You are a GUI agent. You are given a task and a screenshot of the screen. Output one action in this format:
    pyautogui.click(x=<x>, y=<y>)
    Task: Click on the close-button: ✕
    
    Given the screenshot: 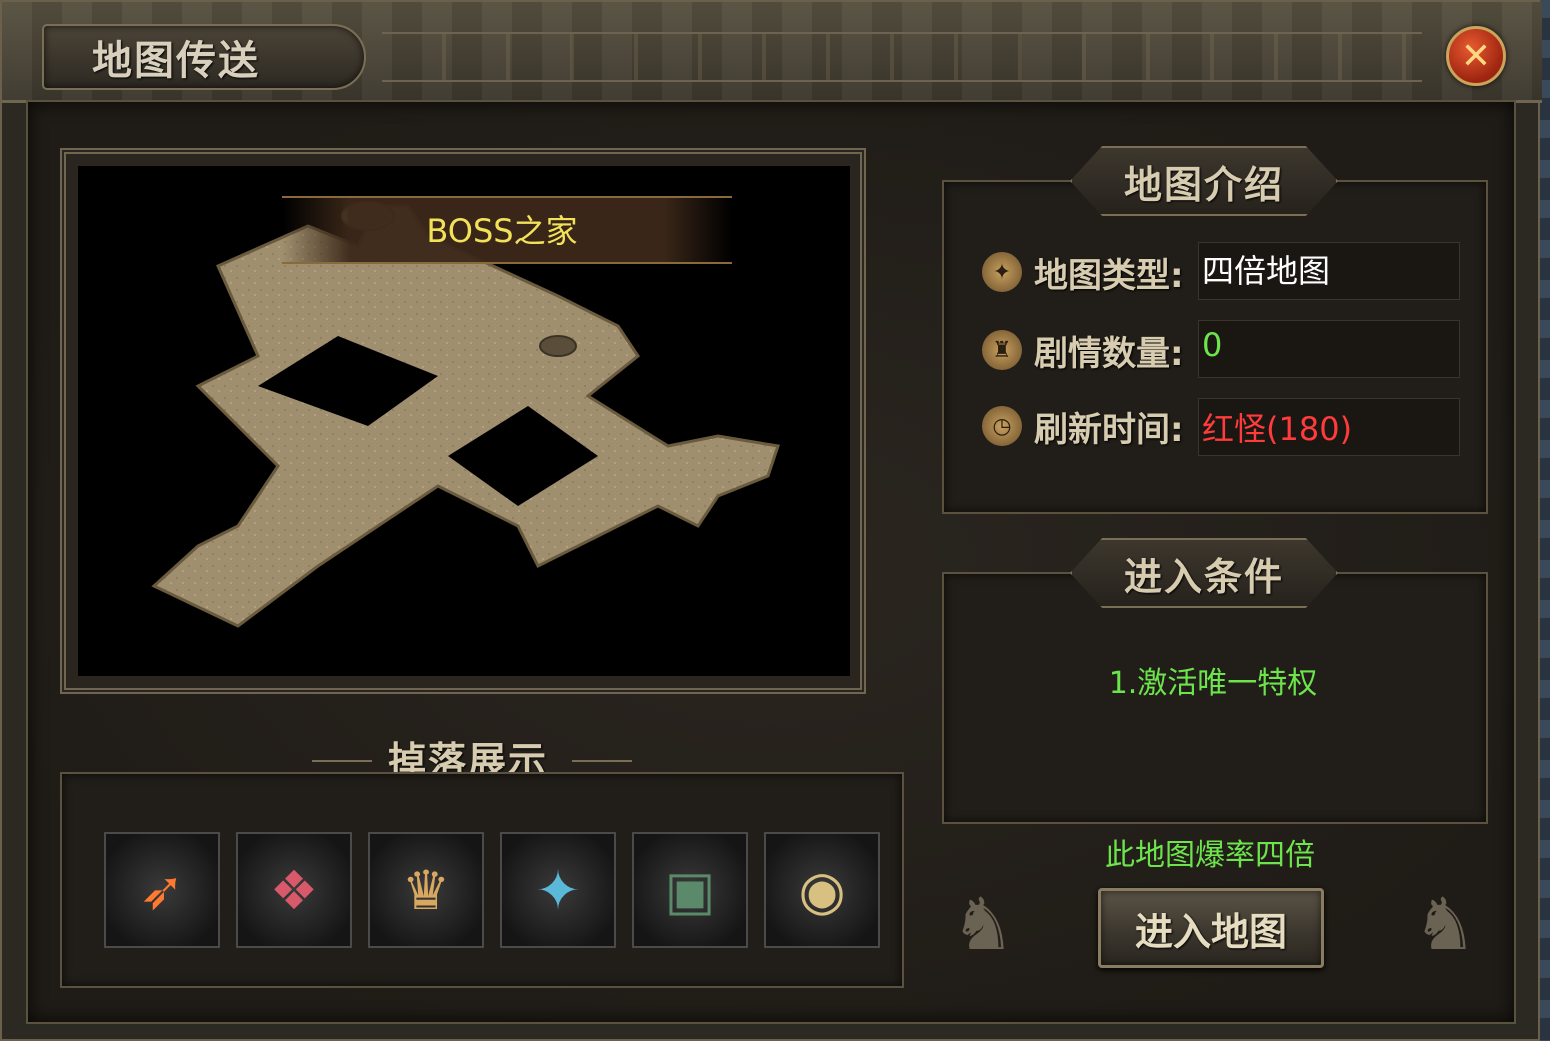 What is the action you would take?
    pyautogui.click(x=1476, y=56)
    